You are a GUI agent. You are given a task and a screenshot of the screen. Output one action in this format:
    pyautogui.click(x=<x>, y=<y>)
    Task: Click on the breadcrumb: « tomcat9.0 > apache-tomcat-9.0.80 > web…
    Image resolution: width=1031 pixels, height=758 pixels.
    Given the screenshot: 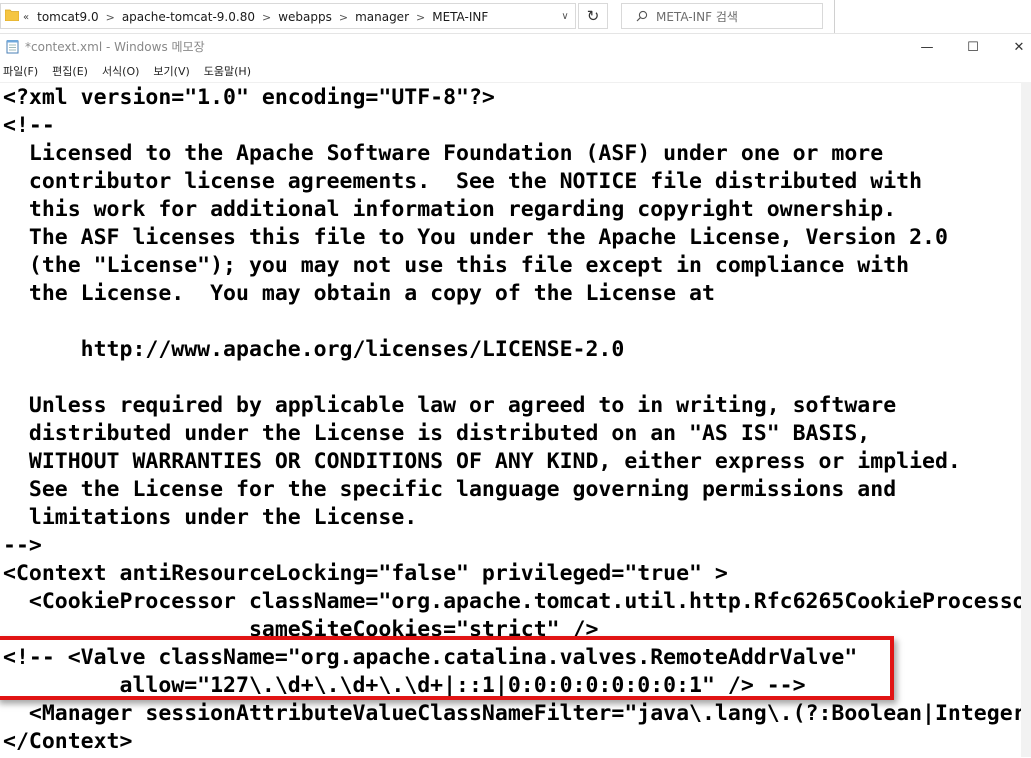 What is the action you would take?
    pyautogui.click(x=255, y=17)
    